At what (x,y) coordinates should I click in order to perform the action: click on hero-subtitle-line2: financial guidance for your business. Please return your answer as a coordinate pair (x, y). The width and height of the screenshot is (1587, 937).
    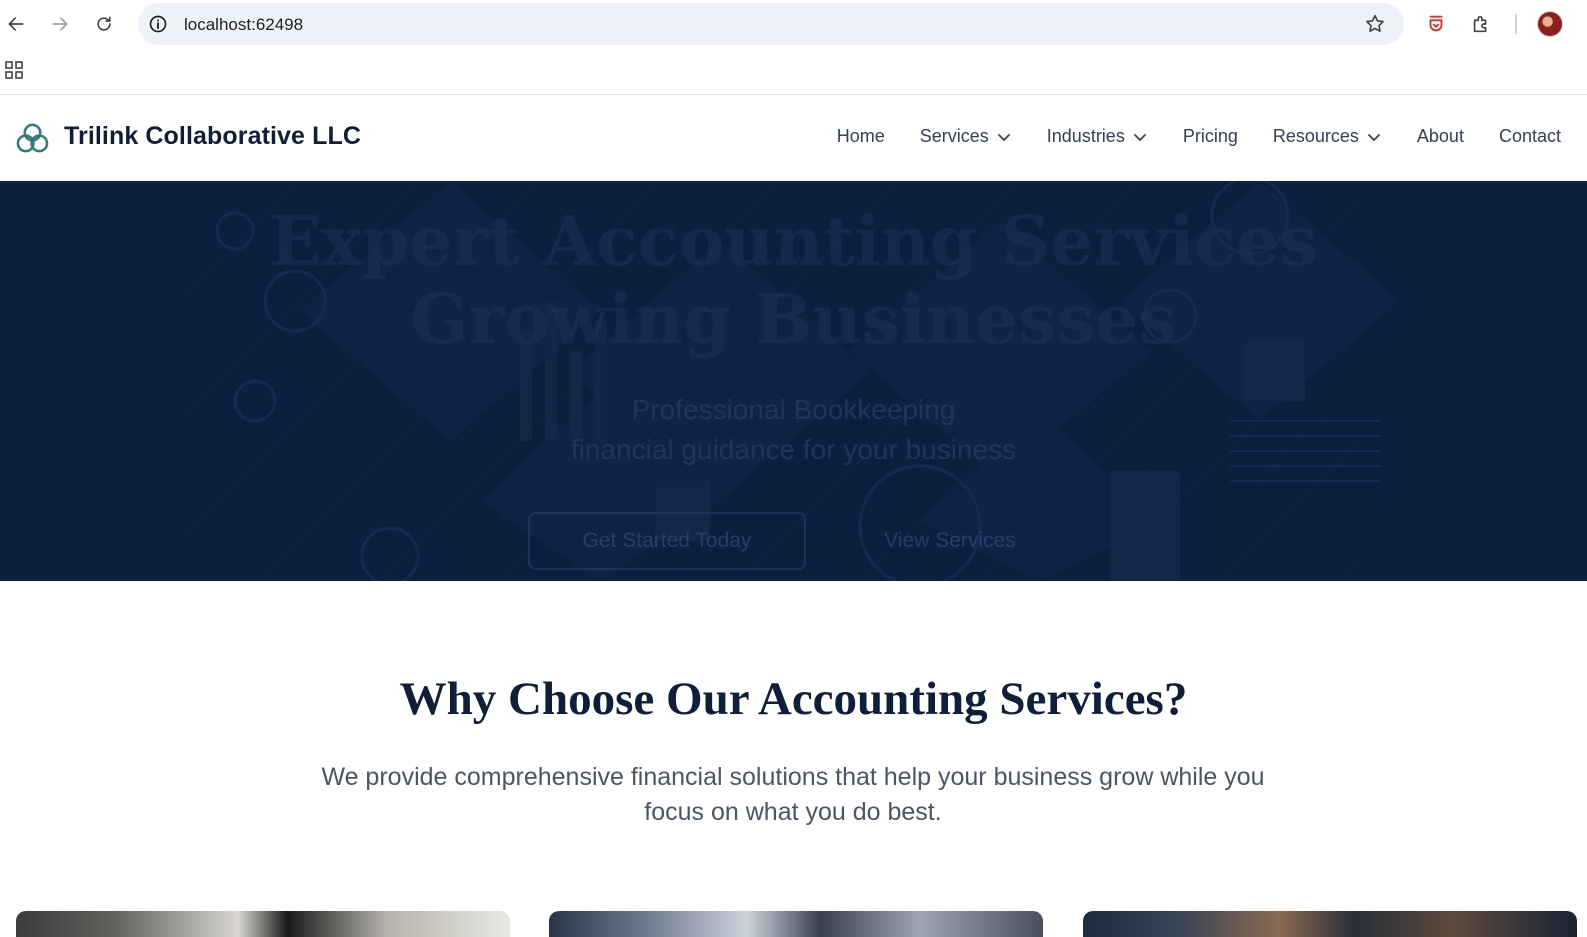
    Looking at the image, I should click on (793, 449).